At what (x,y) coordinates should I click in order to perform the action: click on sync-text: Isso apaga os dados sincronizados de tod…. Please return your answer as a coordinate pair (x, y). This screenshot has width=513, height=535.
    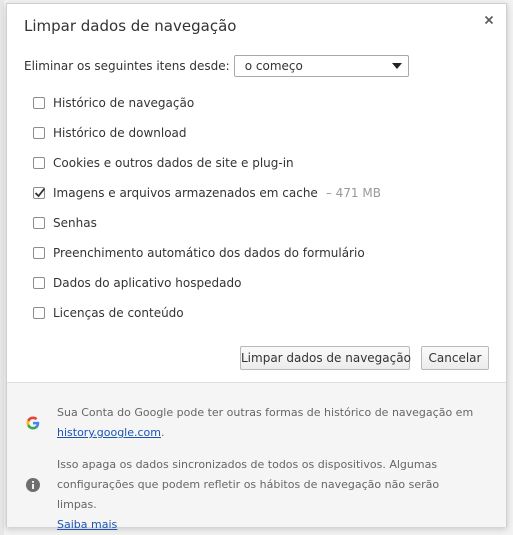
    Looking at the image, I should click on (248, 484).